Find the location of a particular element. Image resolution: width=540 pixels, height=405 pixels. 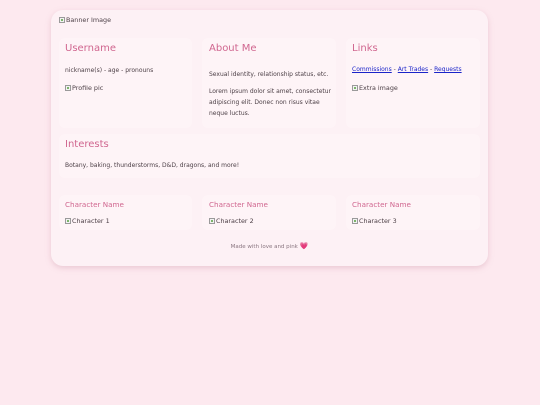

about-lorem-2: adipiscing elit. Donec non risus vitae is located at coordinates (264, 102).